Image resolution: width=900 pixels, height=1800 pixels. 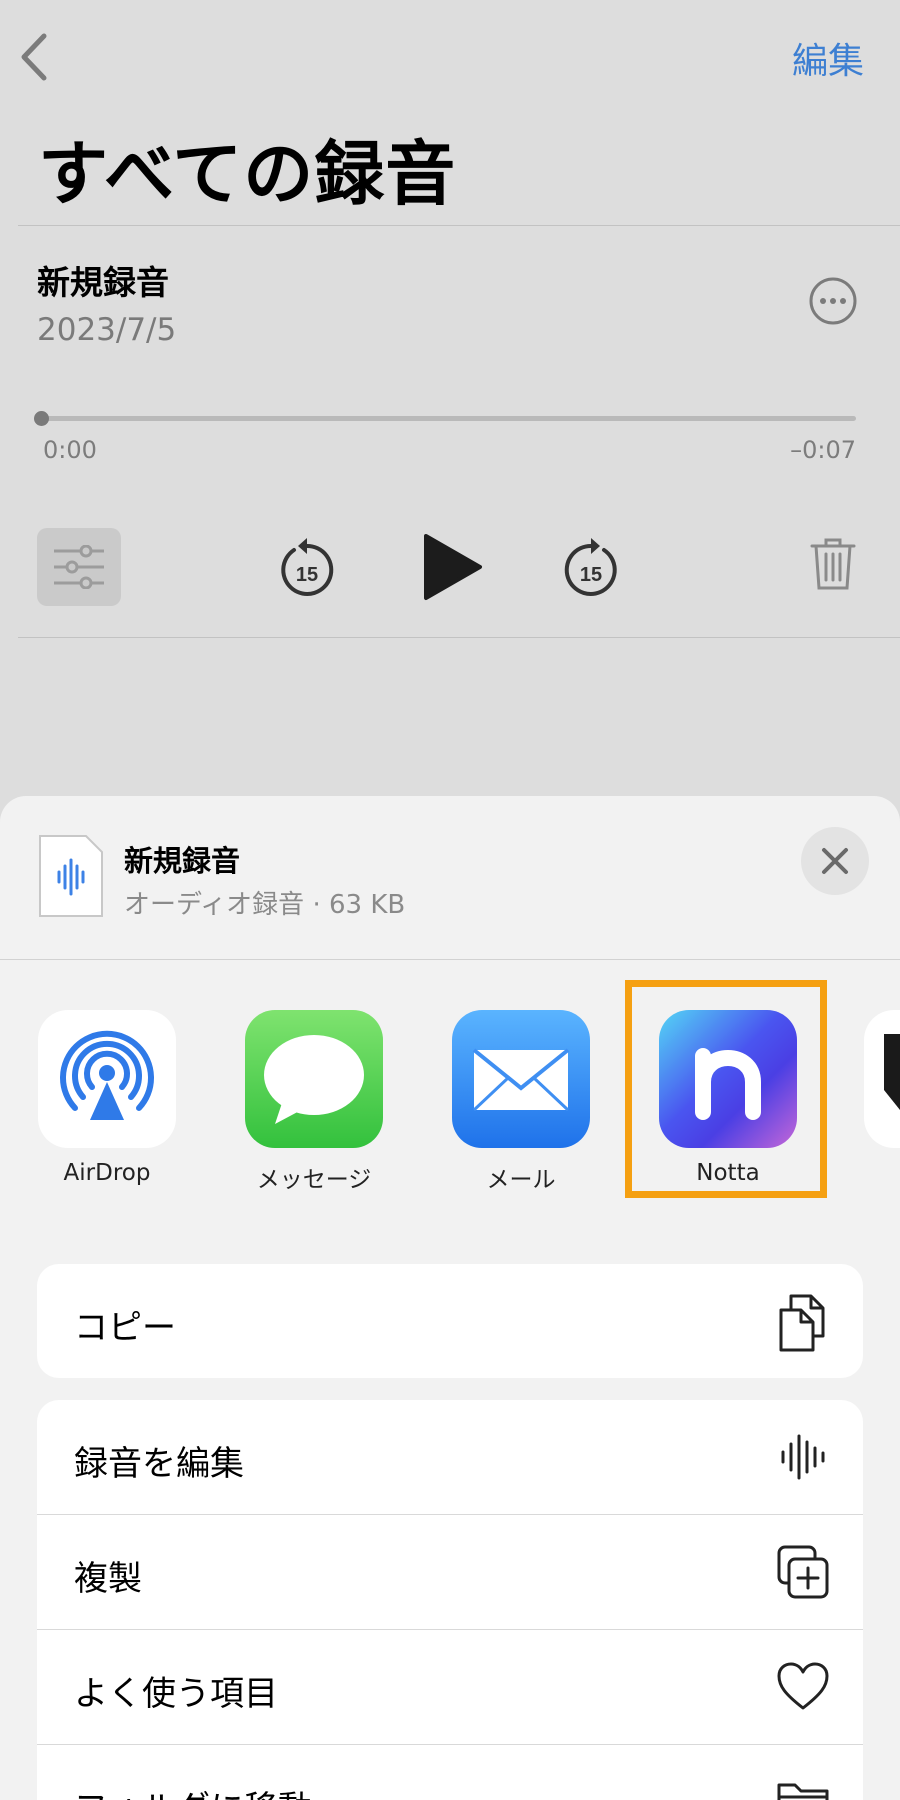 What do you see at coordinates (107, 330) in the screenshot?
I see `recording-date: 2023/7/5` at bounding box center [107, 330].